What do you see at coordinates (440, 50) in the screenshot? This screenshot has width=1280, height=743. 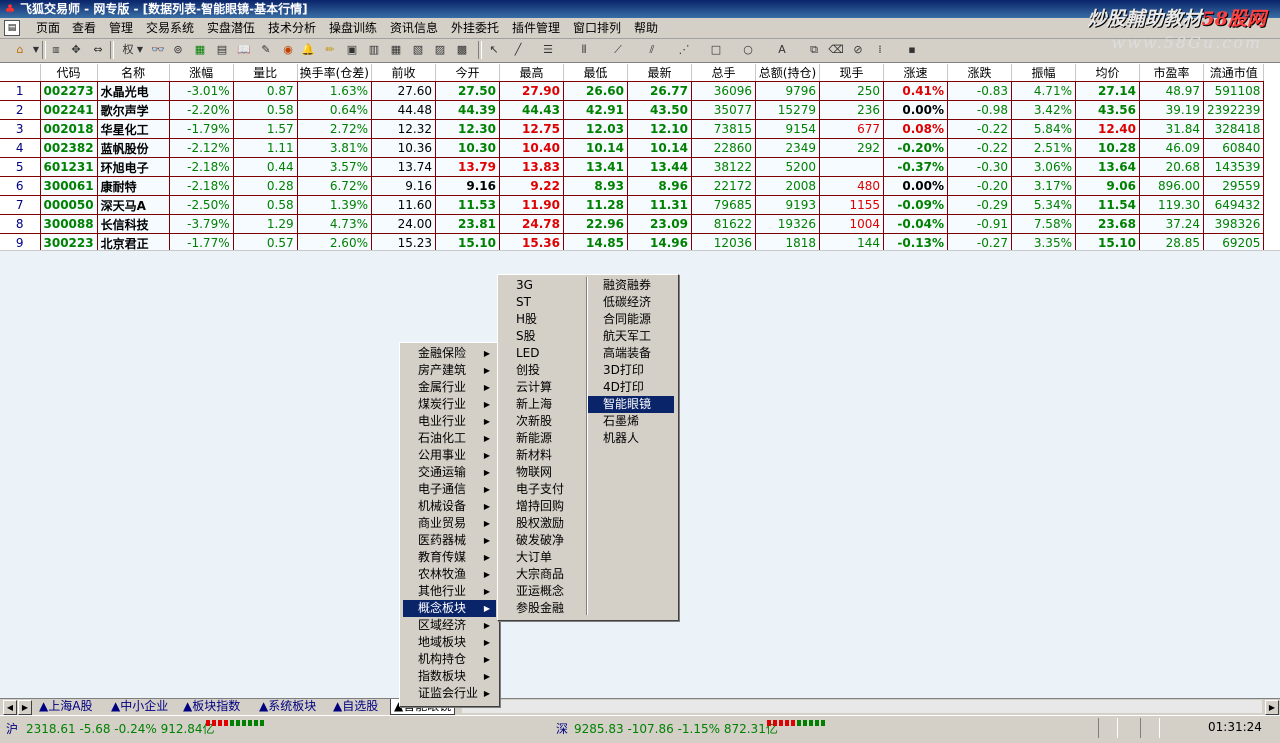 I see `layout5-icon: ▨` at bounding box center [440, 50].